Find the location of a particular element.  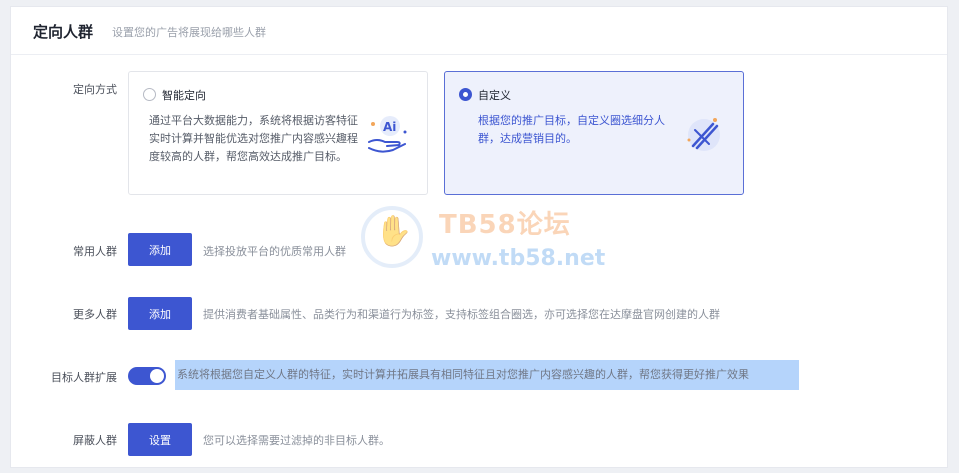

block-audience-settings-button: 设置 is located at coordinates (160, 439).